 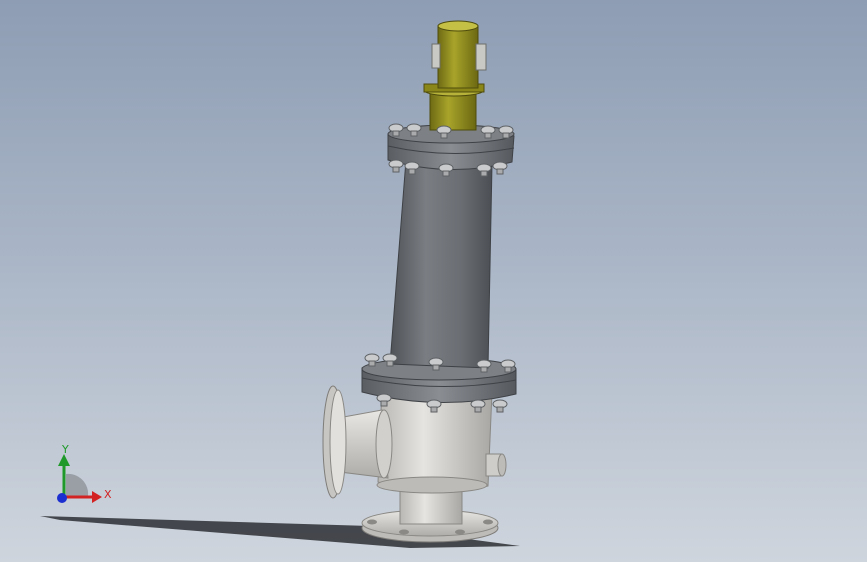 What do you see at coordinates (65, 449) in the screenshot?
I see `triad-y-label: Y` at bounding box center [65, 449].